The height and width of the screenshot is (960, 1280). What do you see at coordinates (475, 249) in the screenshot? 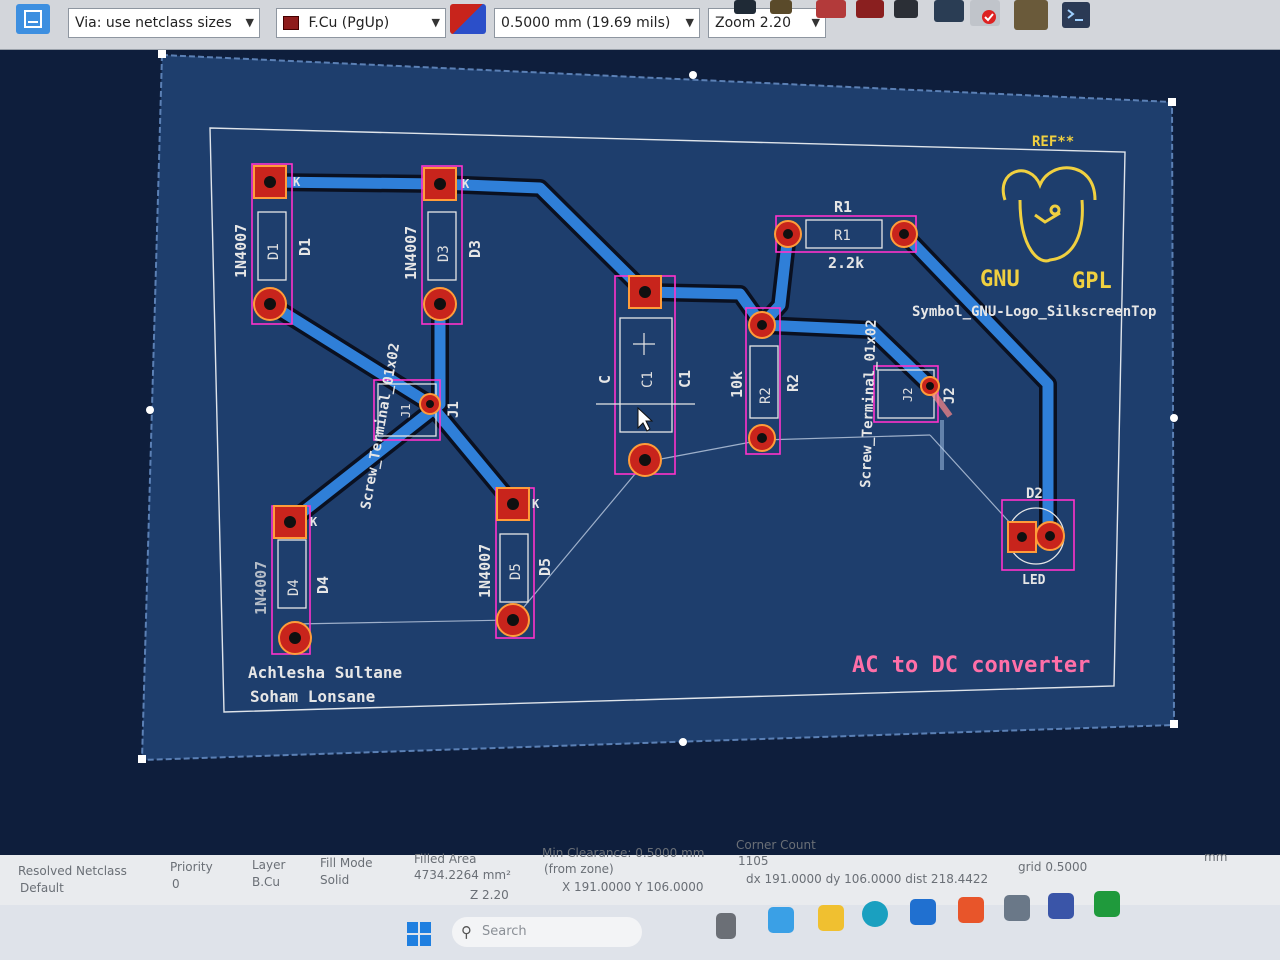
I see `d3-ref: D3` at bounding box center [475, 249].